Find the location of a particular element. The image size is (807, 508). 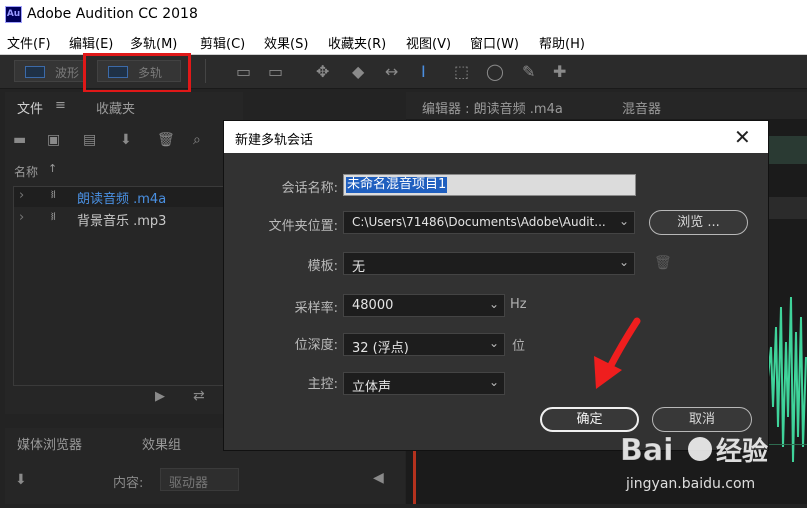

baidu-jingyan-watermark: Bai 经验 jingyan.baidu.com is located at coordinates (712, 460).